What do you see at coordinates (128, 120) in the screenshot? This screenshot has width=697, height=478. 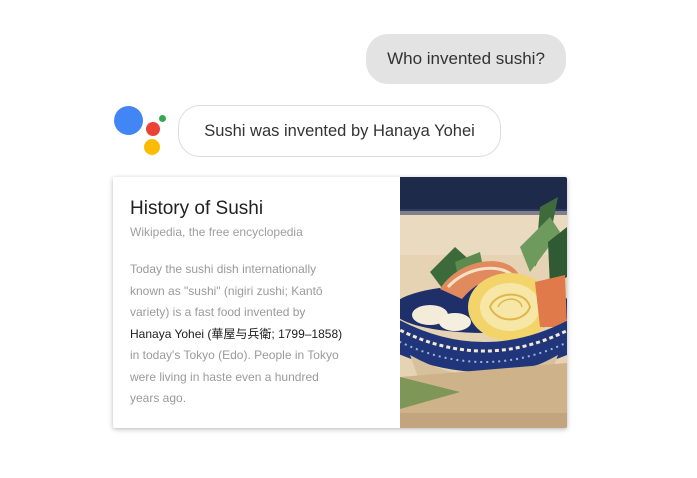 I see `logo-blue-dot` at bounding box center [128, 120].